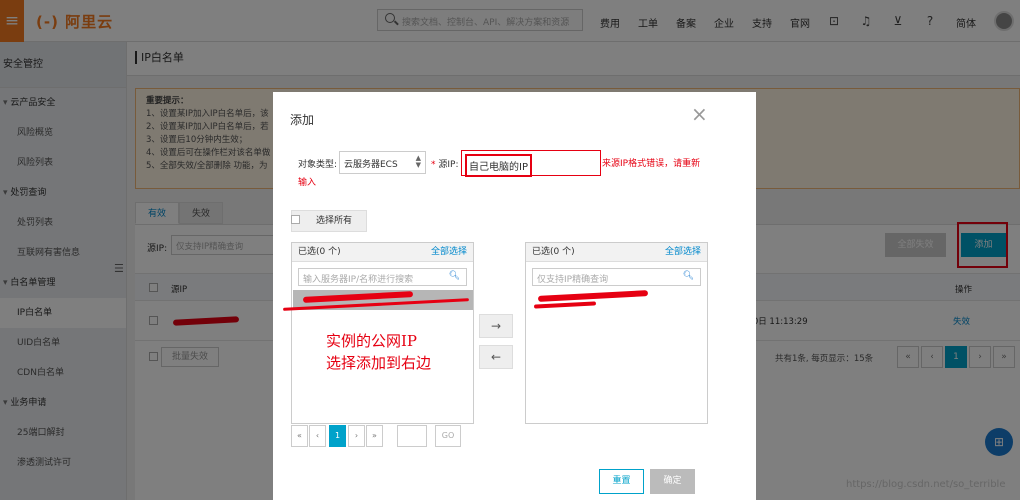  Describe the element at coordinates (499, 173) in the screenshot. I see `ip-error-message: 来源IP格式错误，请重新输入` at that location.